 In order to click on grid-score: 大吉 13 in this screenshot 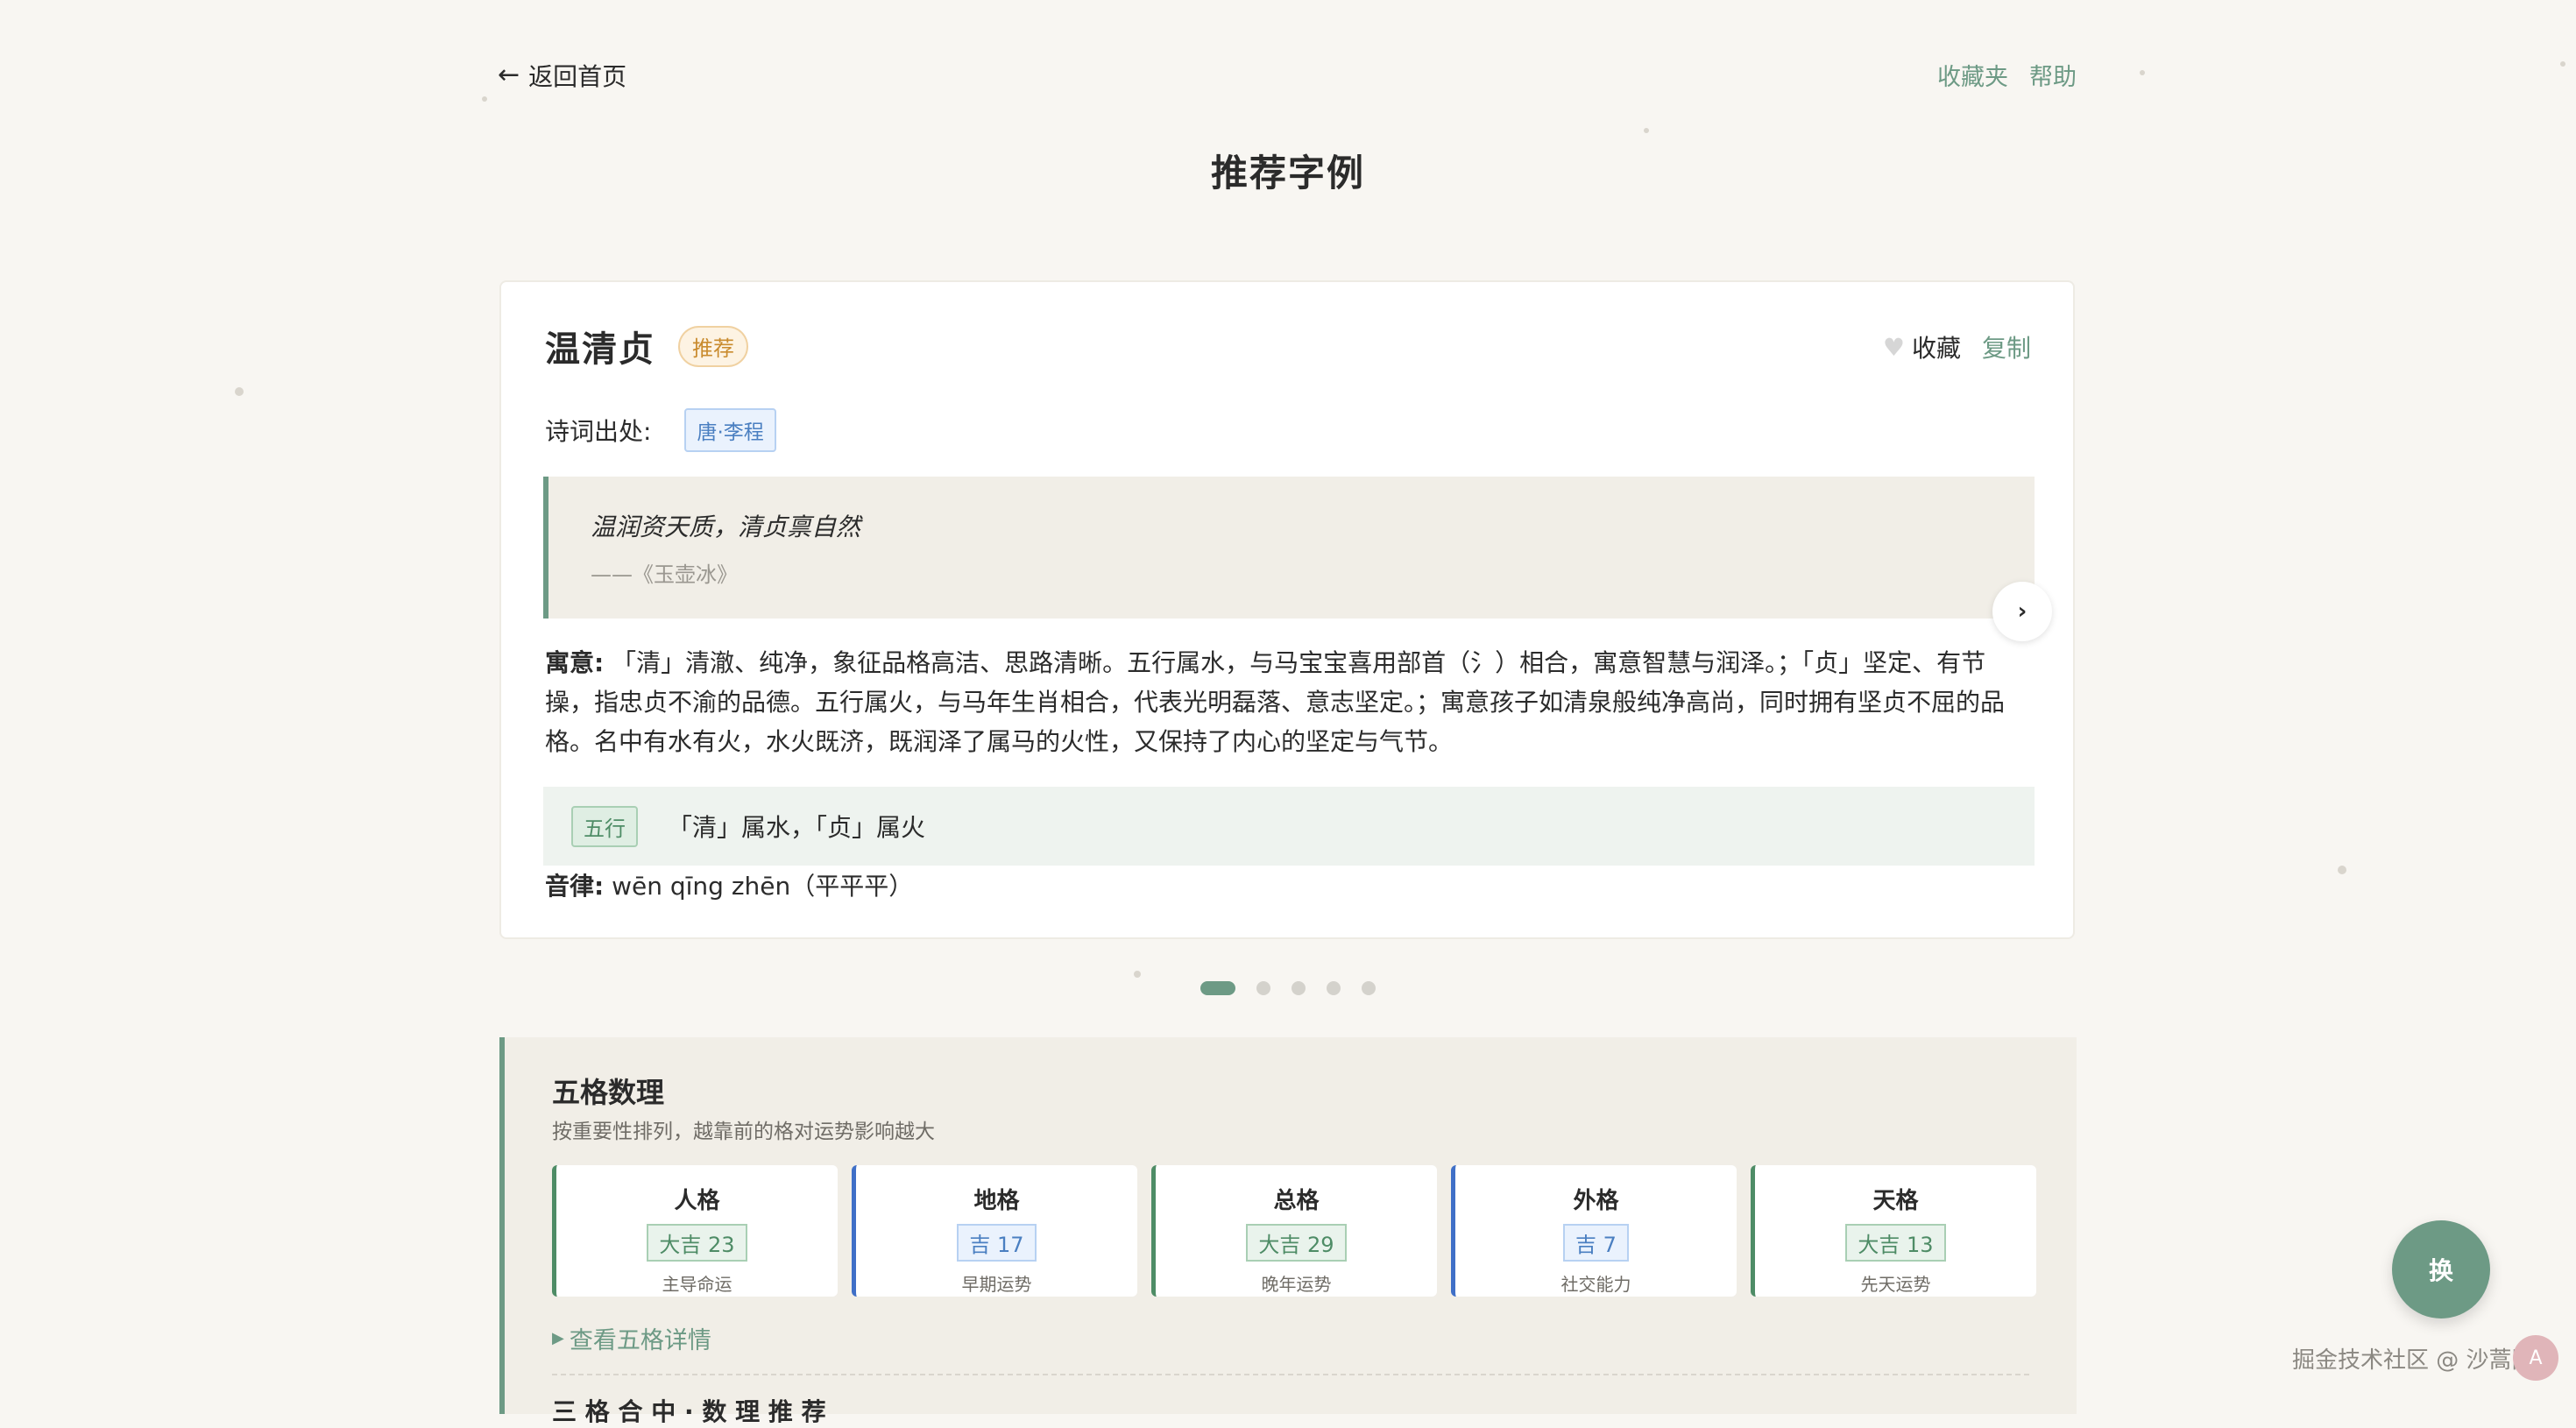, I will do `click(1895, 1243)`.